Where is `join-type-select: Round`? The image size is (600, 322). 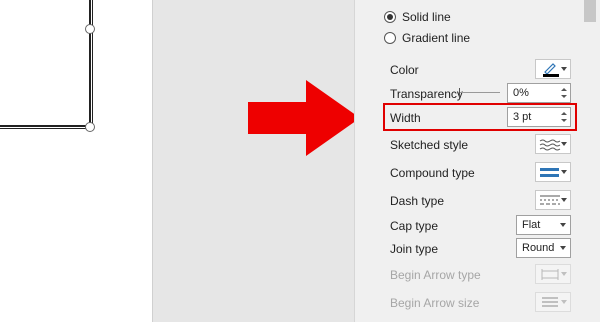
join-type-select: Round is located at coordinates (543, 248).